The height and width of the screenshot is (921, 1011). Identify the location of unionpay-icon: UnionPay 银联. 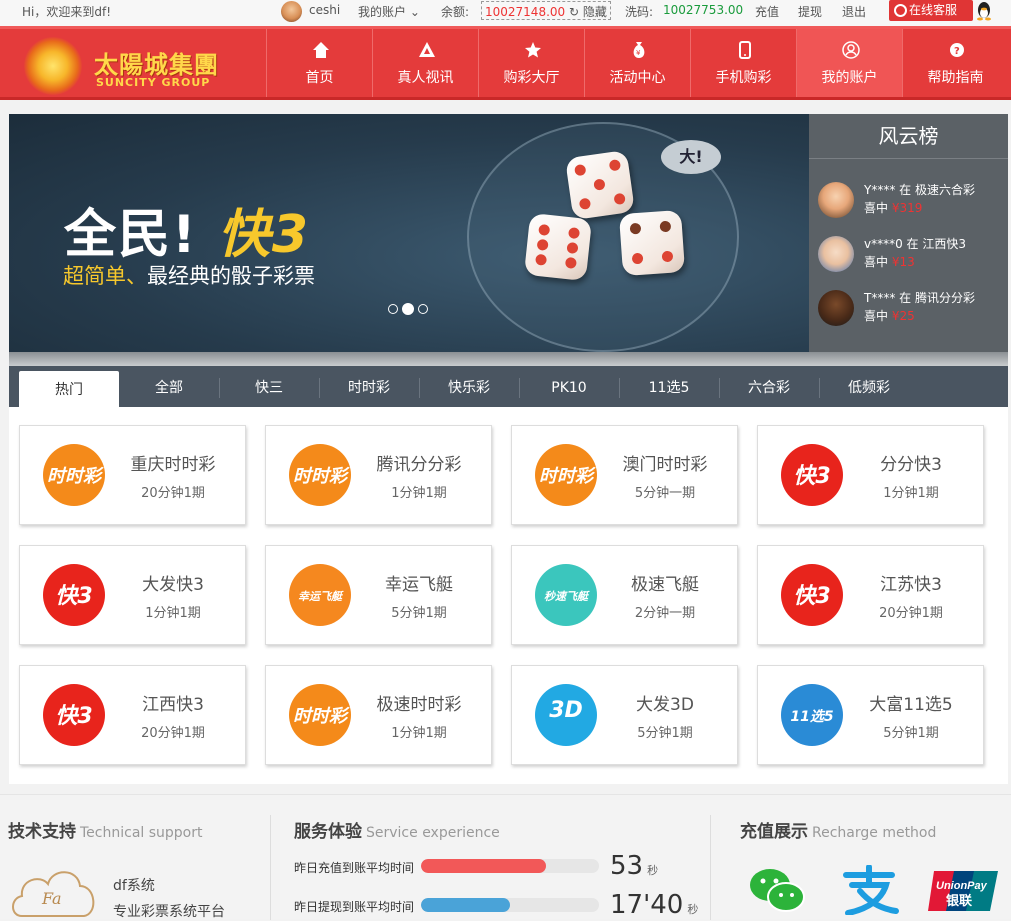
(964, 890).